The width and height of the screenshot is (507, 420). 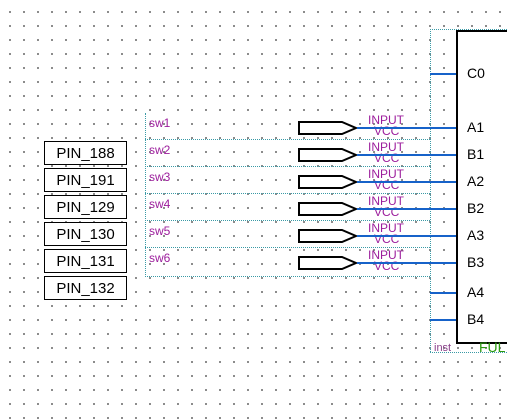 What do you see at coordinates (406, 263) in the screenshot?
I see `wire-b3` at bounding box center [406, 263].